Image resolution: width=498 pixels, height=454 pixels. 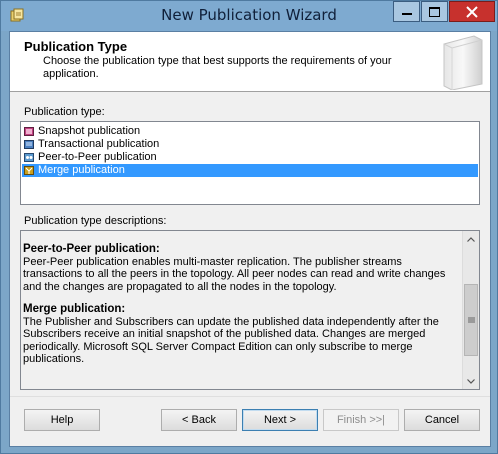 What do you see at coordinates (29, 157) in the screenshot?
I see `peer-to-peer-publication-icon` at bounding box center [29, 157].